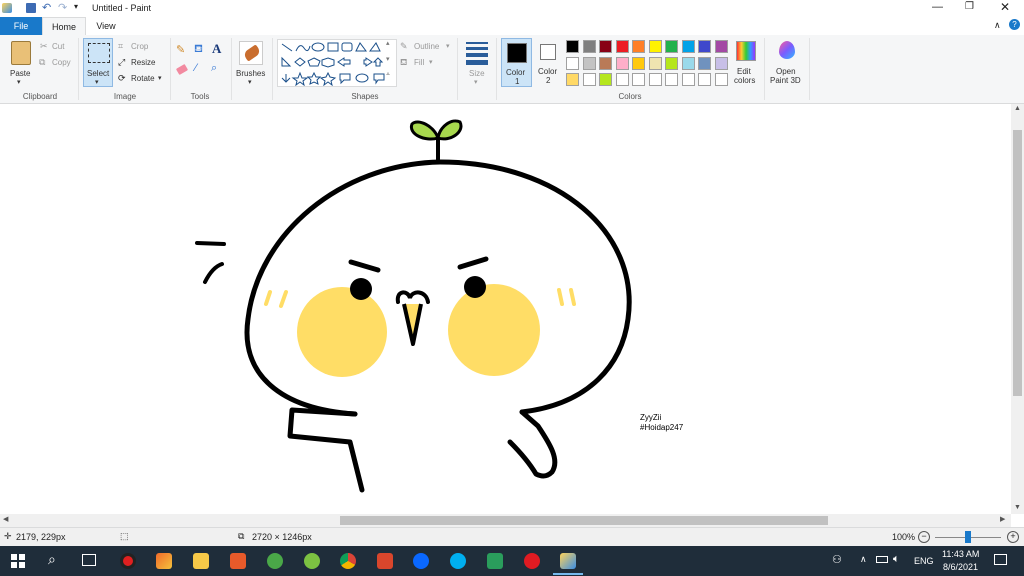  What do you see at coordinates (969, 6) in the screenshot?
I see `restore-icon: ❐` at bounding box center [969, 6].